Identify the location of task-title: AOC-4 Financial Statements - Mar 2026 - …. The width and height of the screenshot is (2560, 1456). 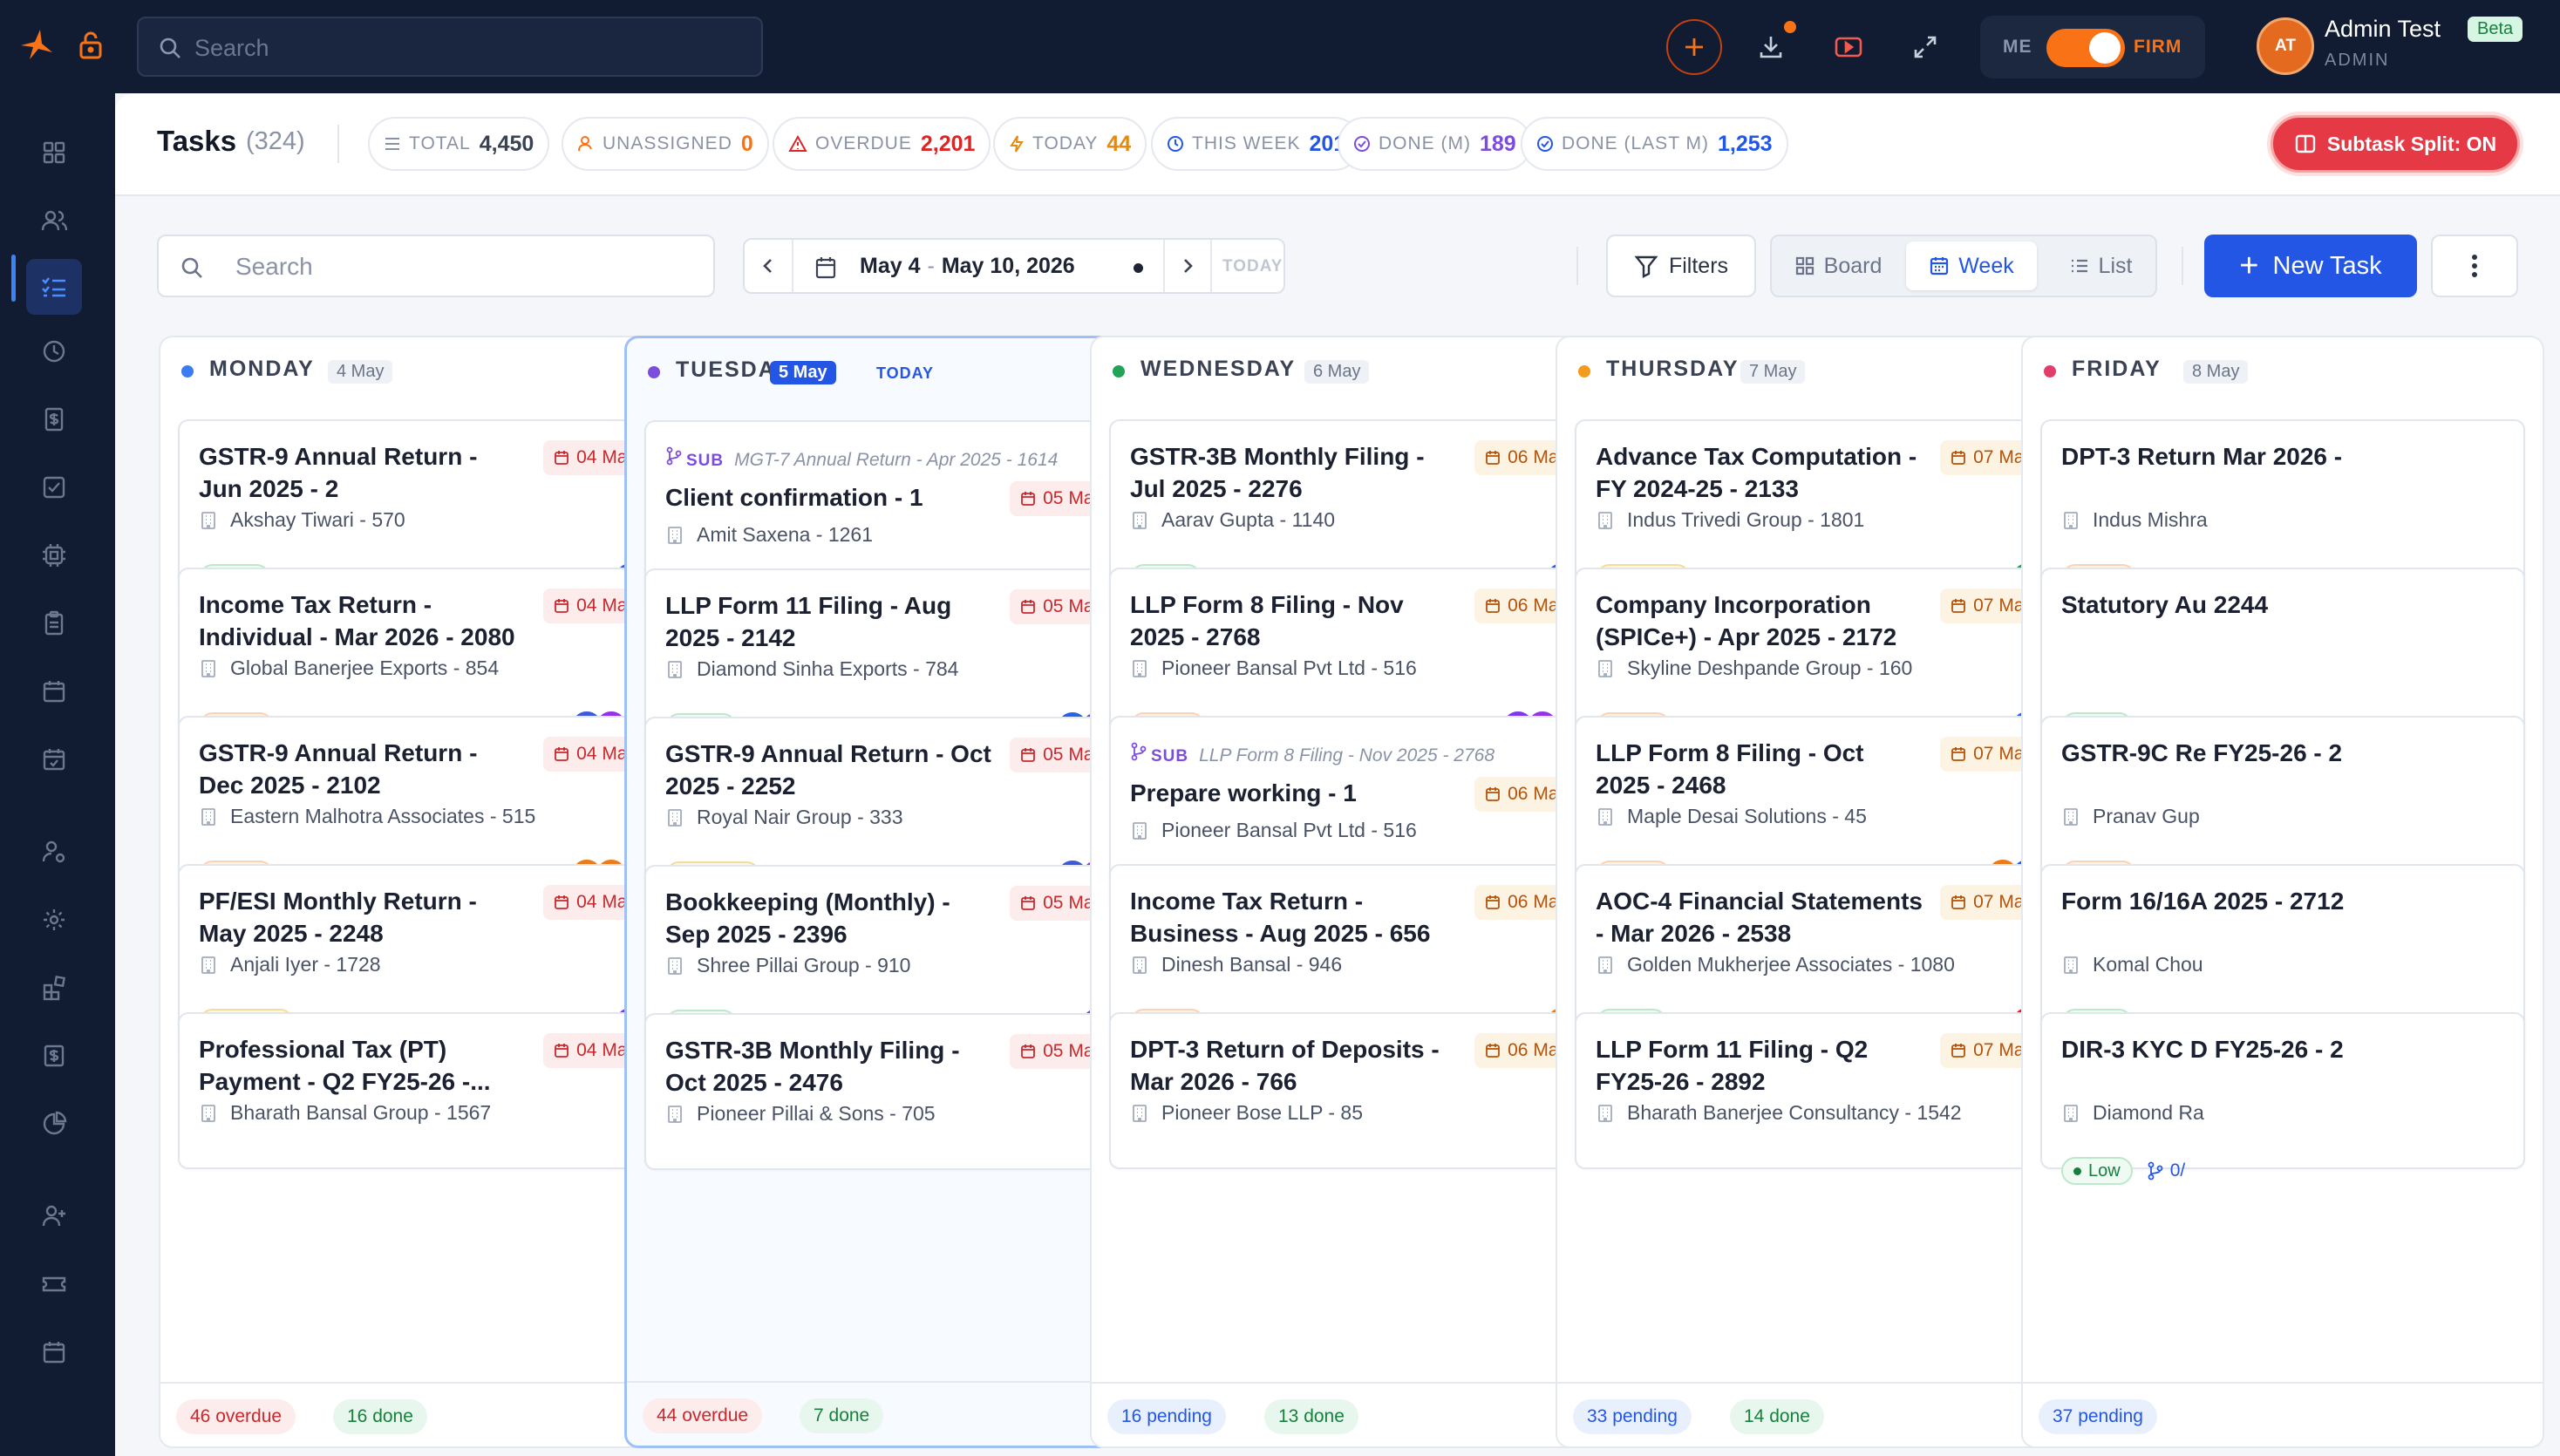
(1759, 917).